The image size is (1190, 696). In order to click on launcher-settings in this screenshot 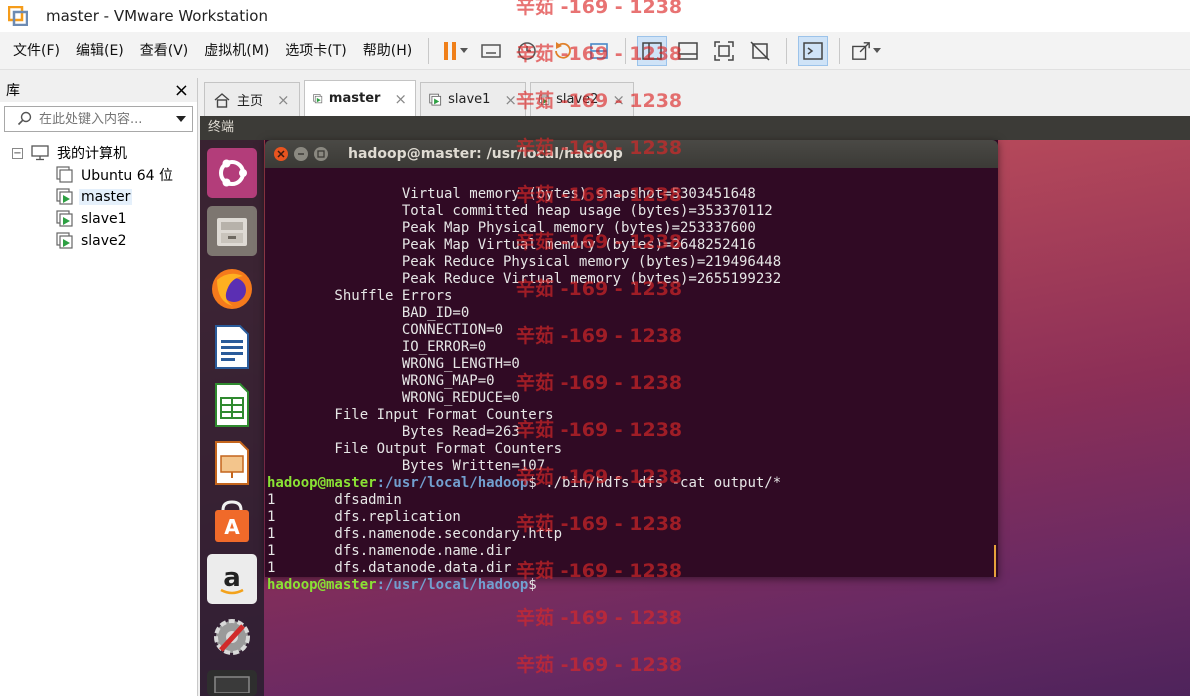, I will do `click(232, 637)`.